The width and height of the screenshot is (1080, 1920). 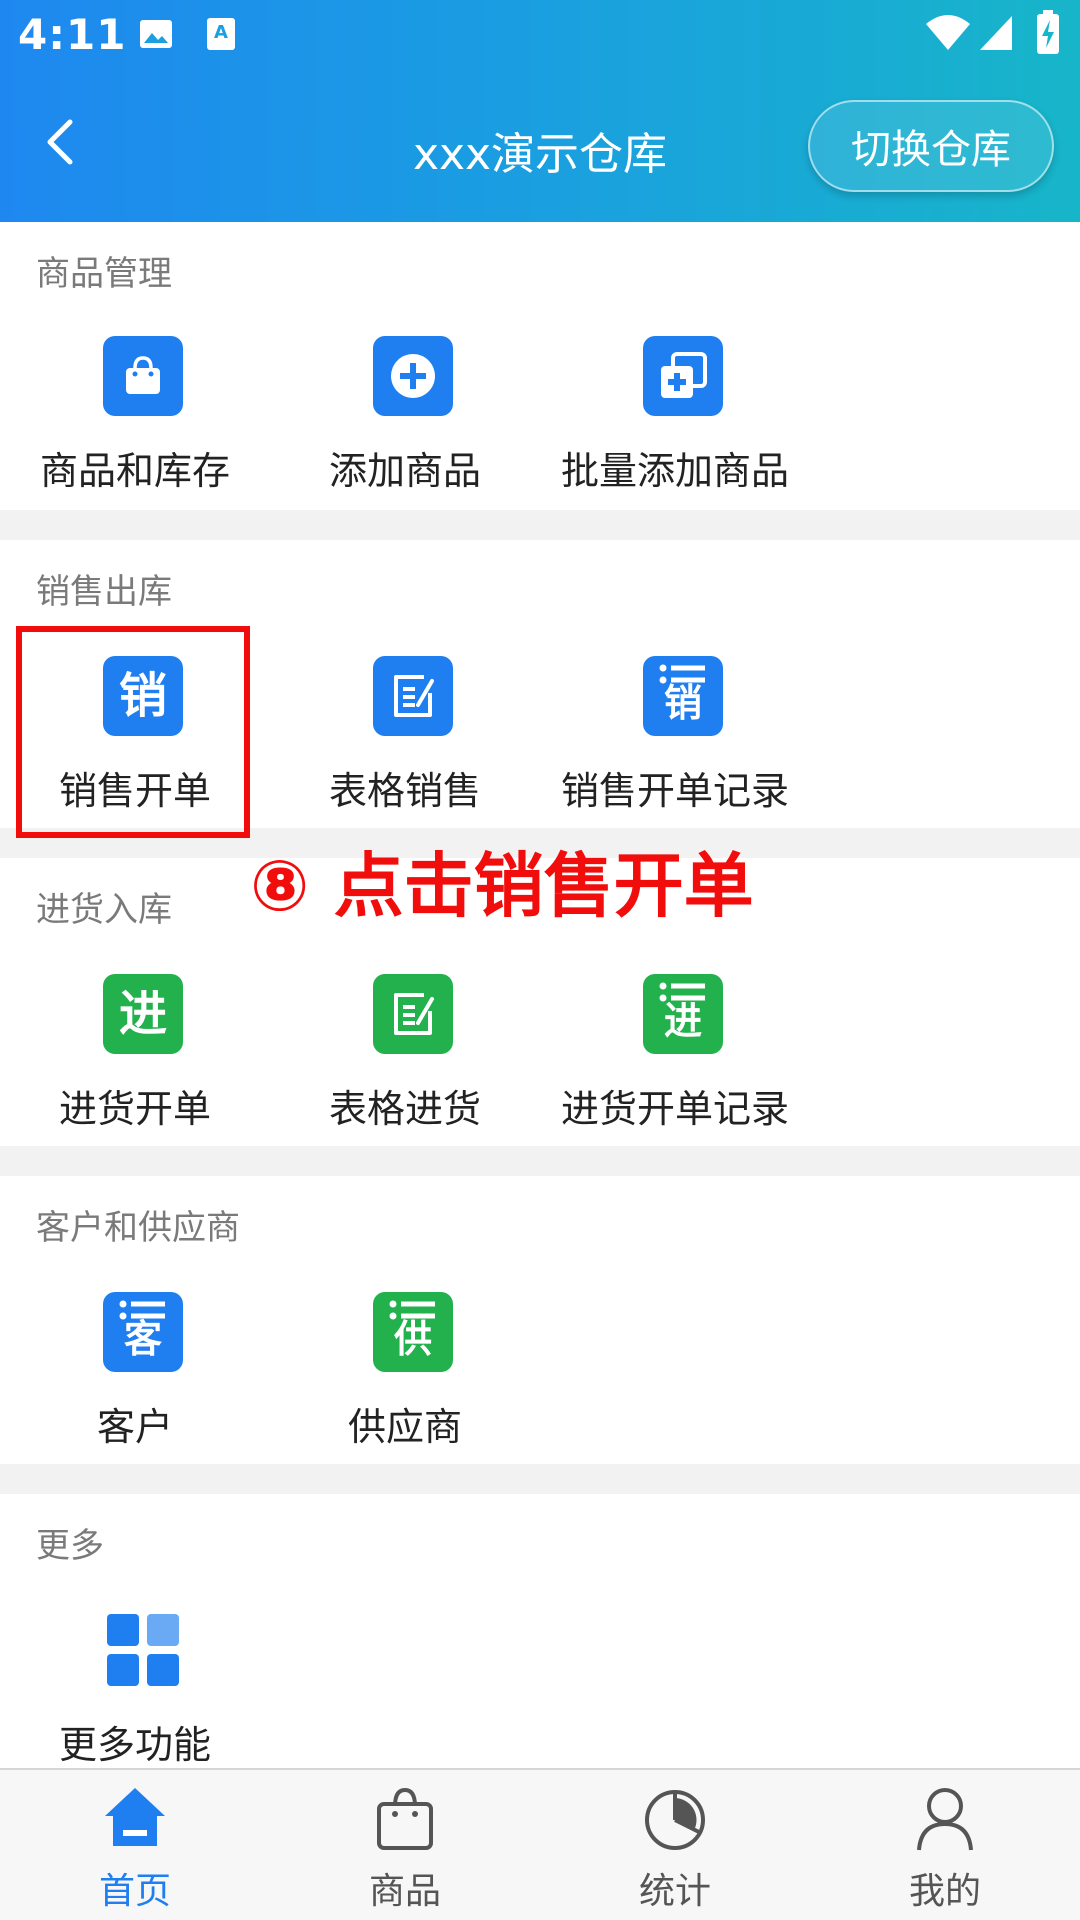 What do you see at coordinates (134, 1427) in the screenshot?
I see `tile-label: 客户` at bounding box center [134, 1427].